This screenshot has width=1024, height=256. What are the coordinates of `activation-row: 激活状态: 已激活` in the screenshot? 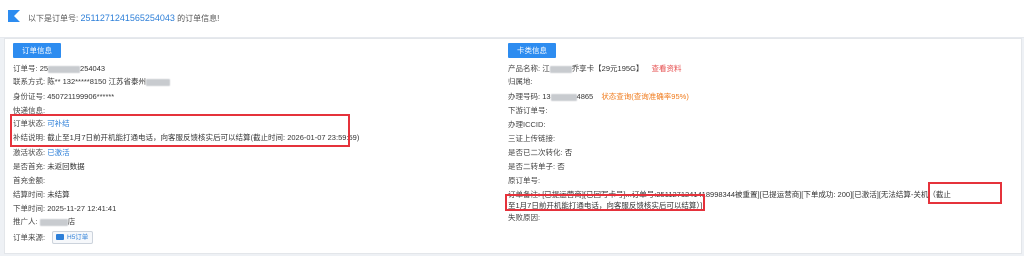 It's located at (41, 152).